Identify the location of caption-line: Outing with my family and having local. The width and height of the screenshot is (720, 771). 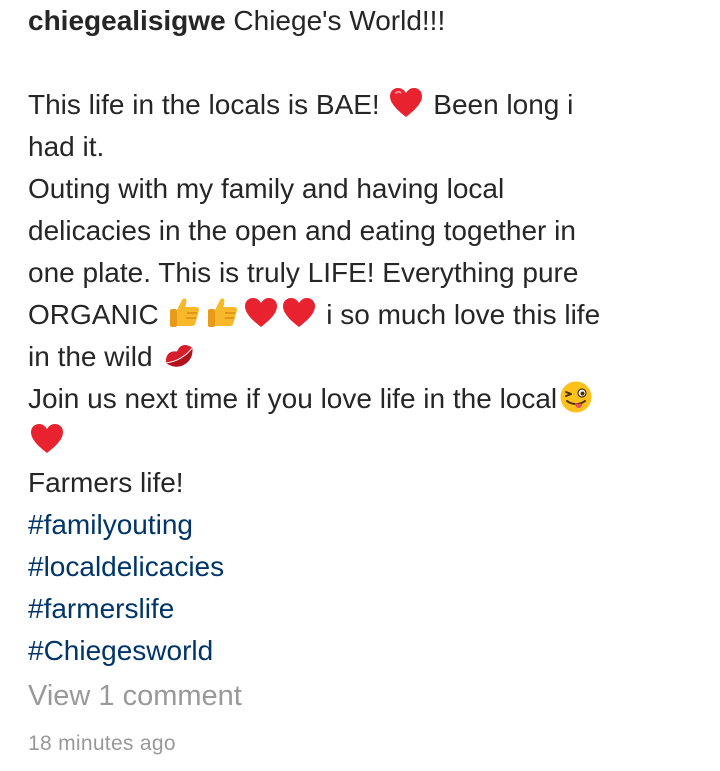
(266, 188).